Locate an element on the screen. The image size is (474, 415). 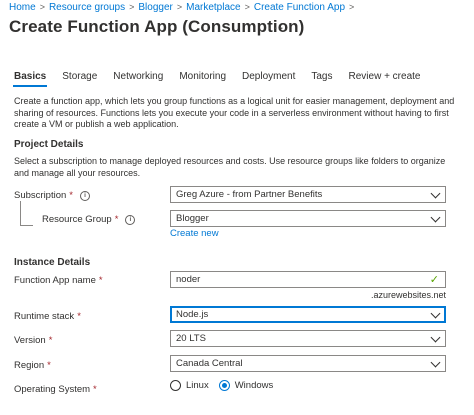
tab-monitoring: Monitoring is located at coordinates (202, 76).